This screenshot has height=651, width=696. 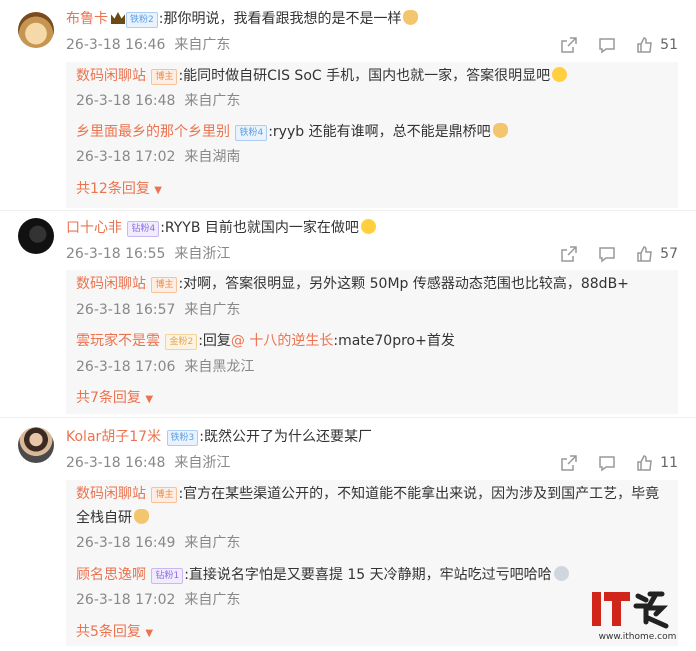 I want to click on comment-actions: 57, so click(x=619, y=254).